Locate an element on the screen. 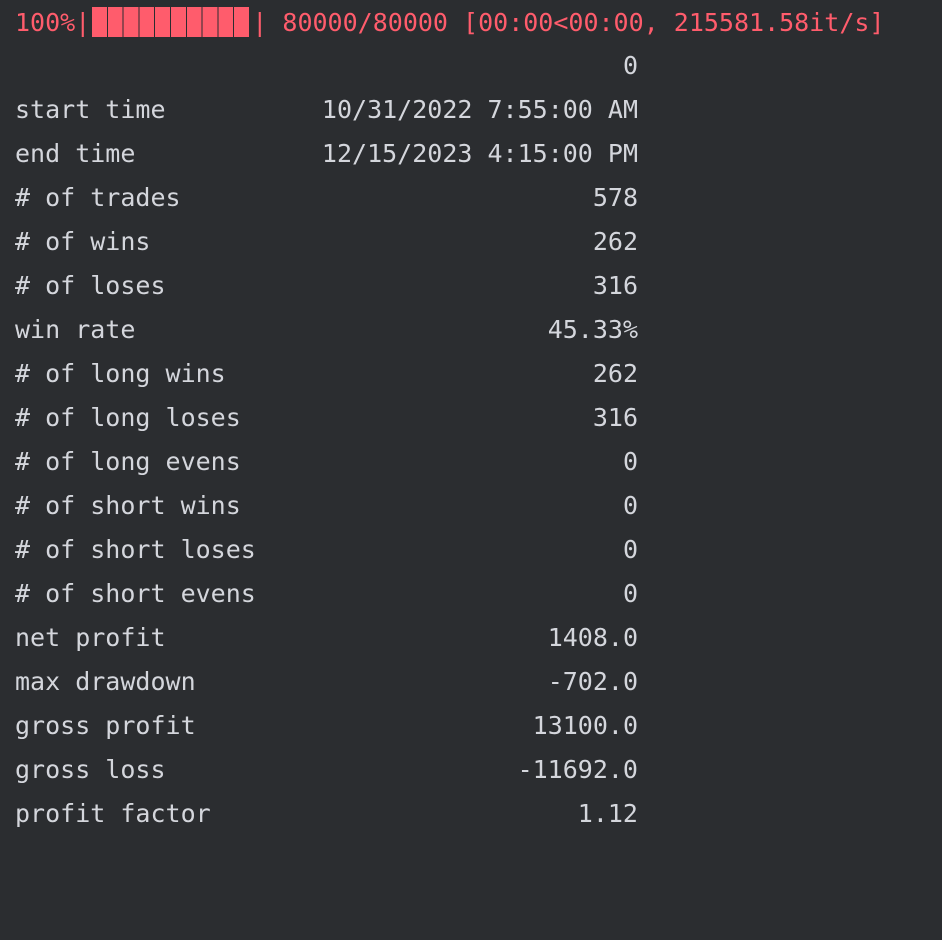 The image size is (942, 940). stat-value: 13100.0 is located at coordinates (585, 725).